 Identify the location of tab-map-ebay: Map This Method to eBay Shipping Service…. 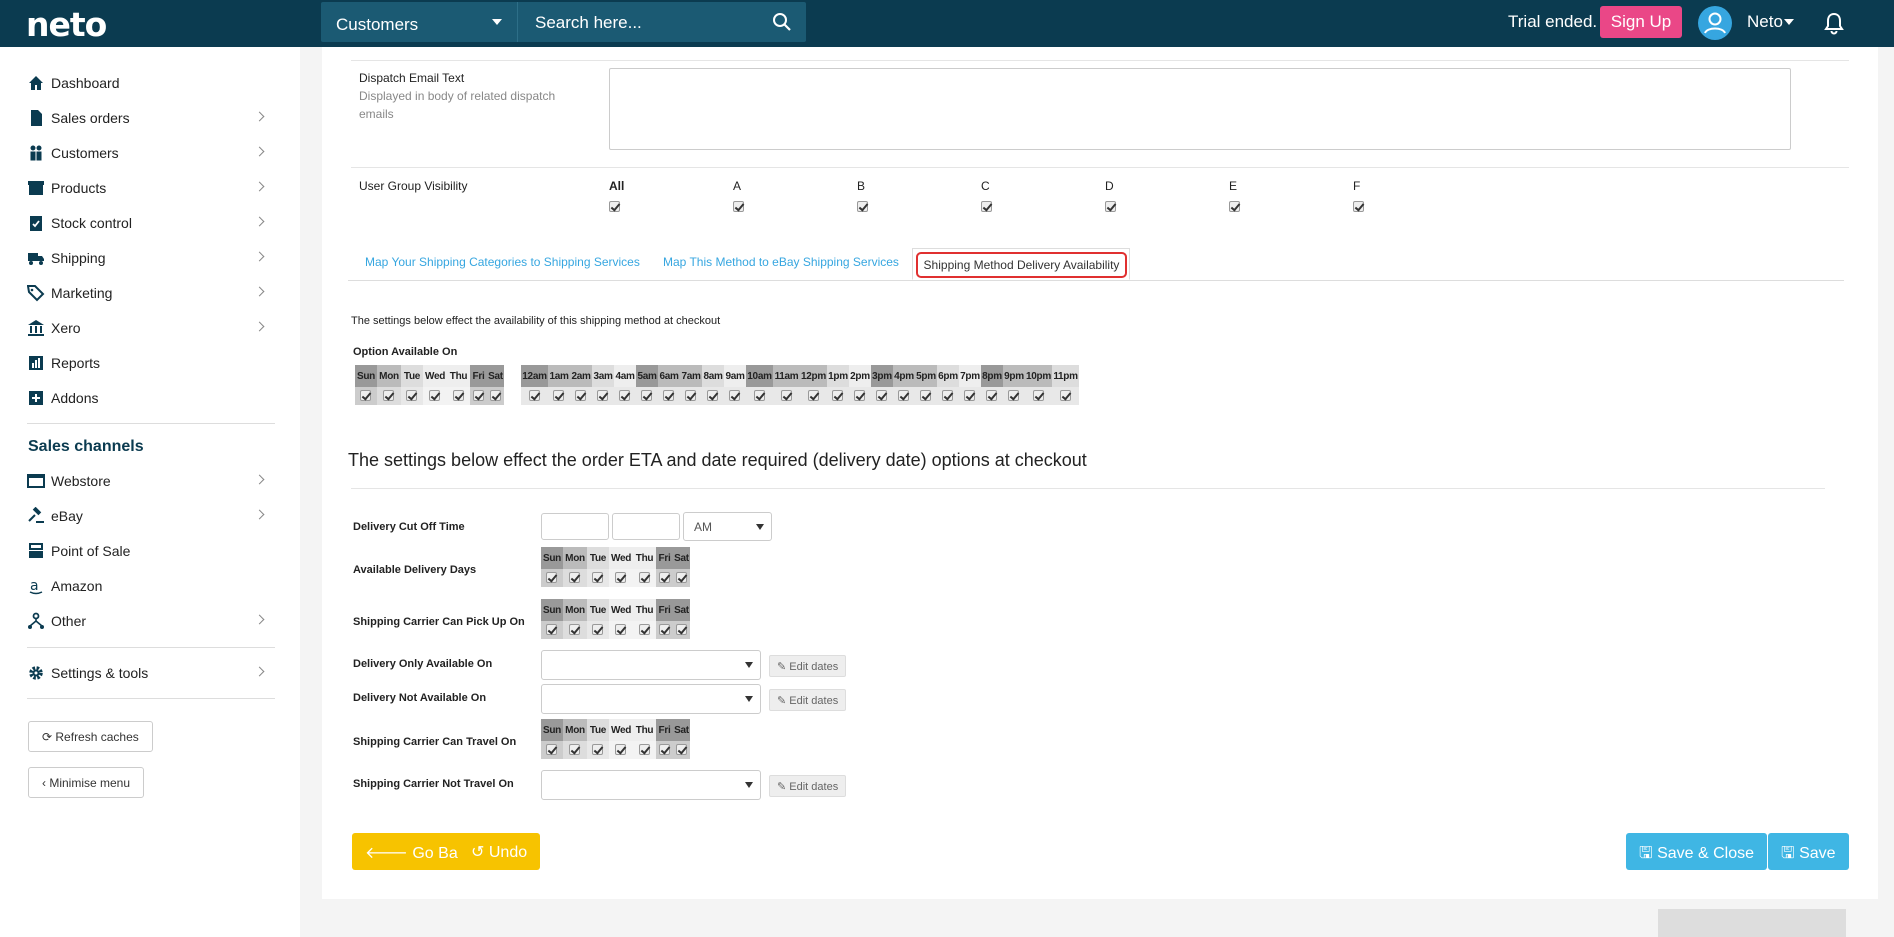
(781, 262).